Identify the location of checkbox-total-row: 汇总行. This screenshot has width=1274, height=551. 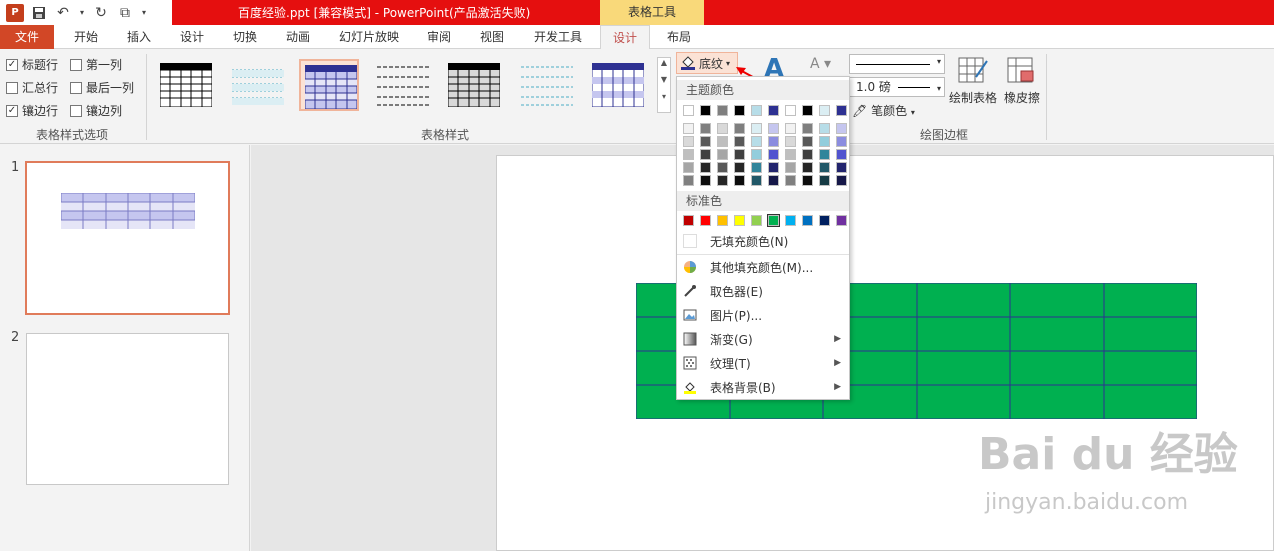
(32, 87).